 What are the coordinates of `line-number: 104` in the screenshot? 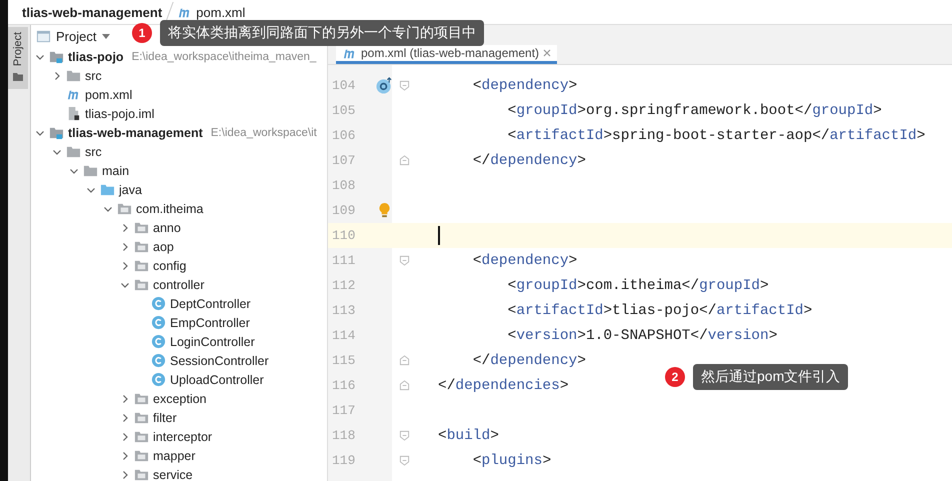 It's located at (343, 86).